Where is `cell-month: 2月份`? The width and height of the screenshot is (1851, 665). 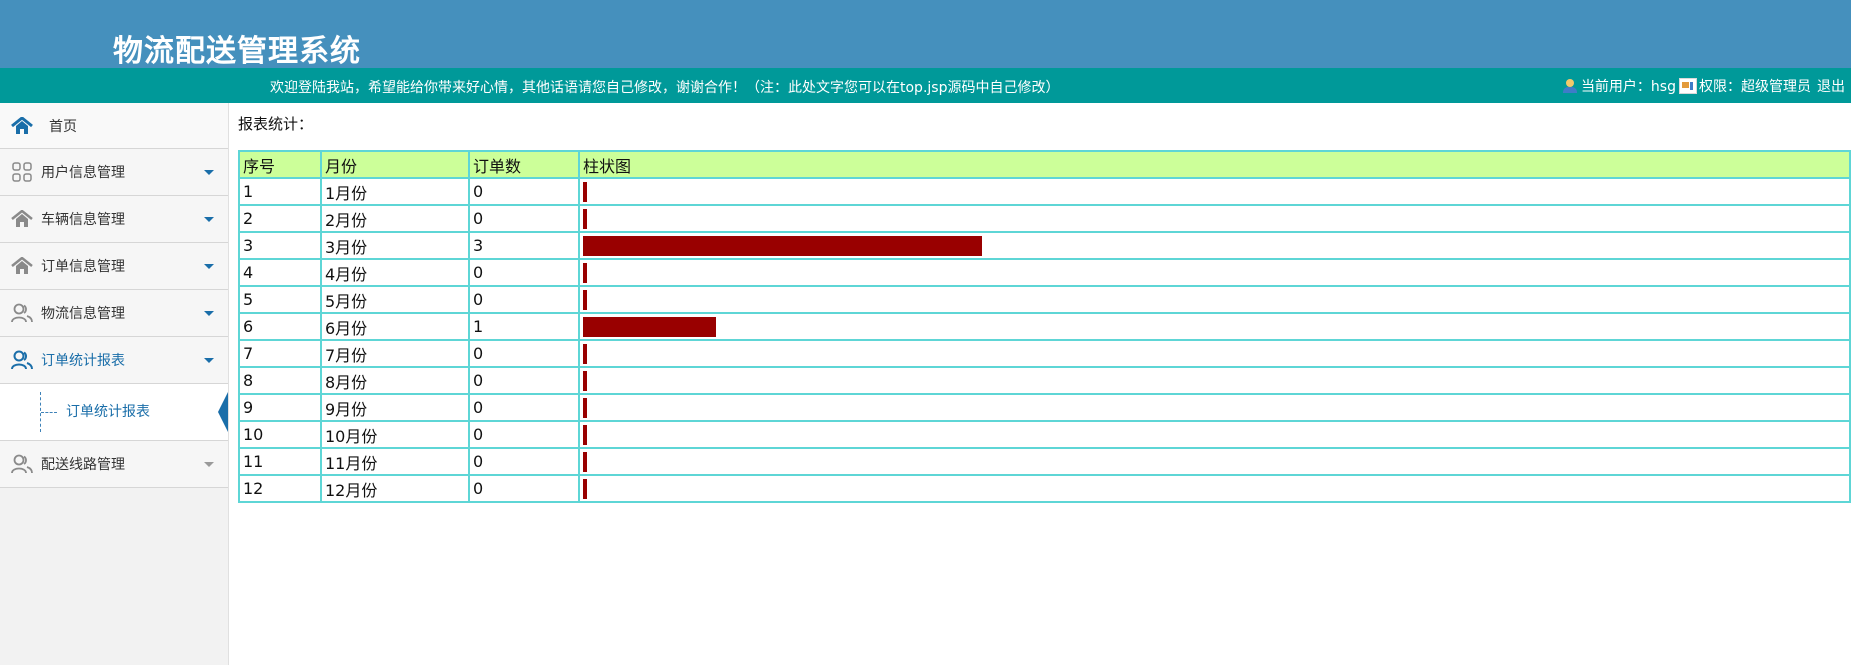
cell-month: 2月份 is located at coordinates (395, 218).